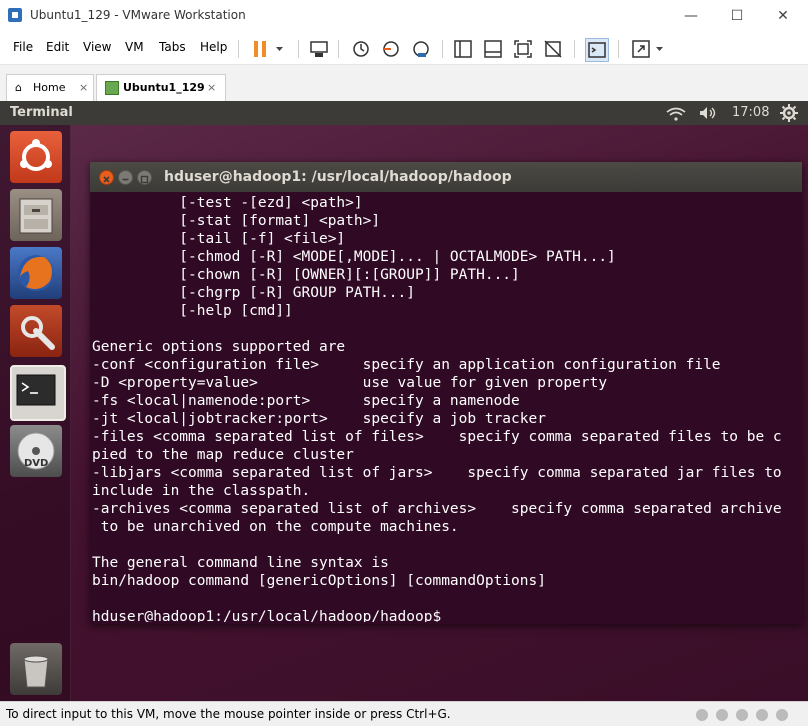  What do you see at coordinates (36, 215) in the screenshot?
I see `launcher-files-icon` at bounding box center [36, 215].